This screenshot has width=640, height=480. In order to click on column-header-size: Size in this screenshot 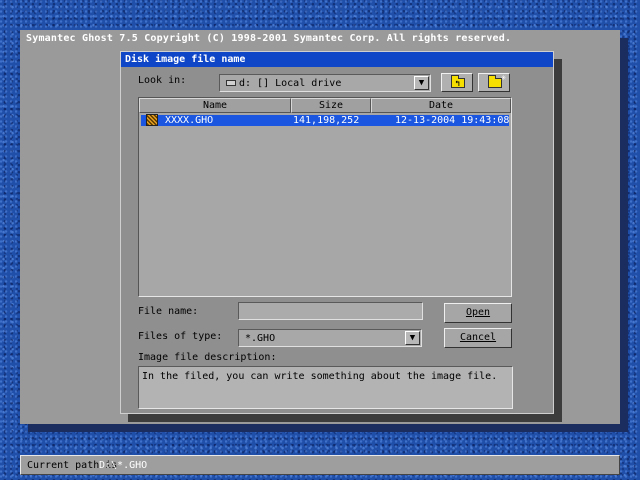, I will do `click(331, 105)`.